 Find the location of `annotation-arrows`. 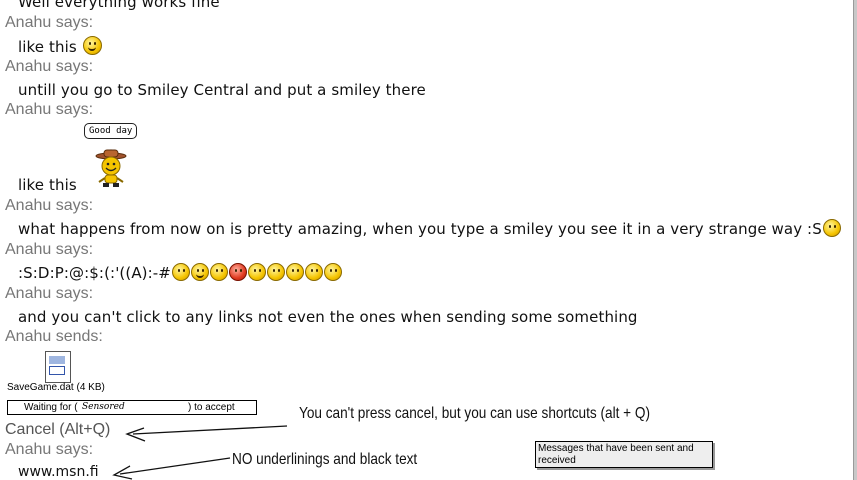

annotation-arrows is located at coordinates (200, 452).